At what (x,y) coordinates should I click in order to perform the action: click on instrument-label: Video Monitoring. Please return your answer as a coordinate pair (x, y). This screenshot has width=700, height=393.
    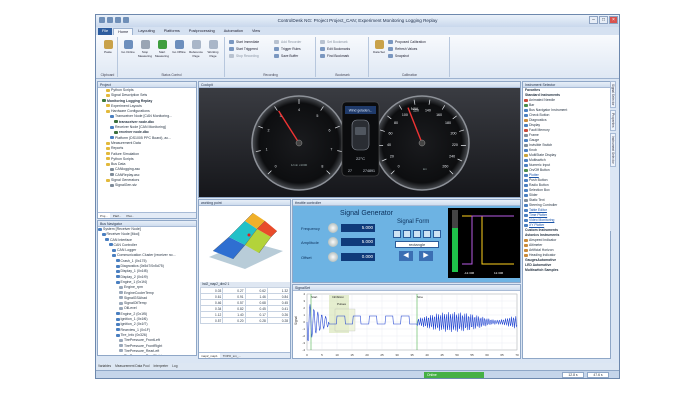
    Looking at the image, I should click on (542, 220).